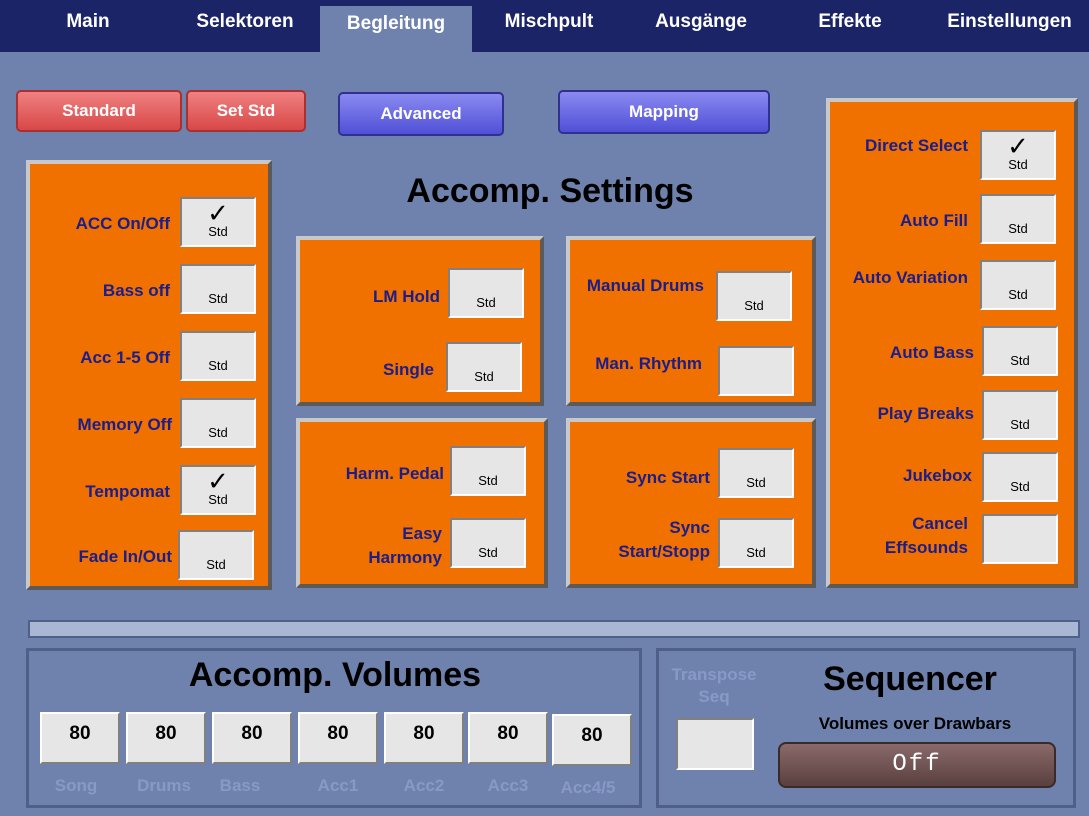  What do you see at coordinates (916, 145) in the screenshot?
I see `direct-select-label: Direct Select` at bounding box center [916, 145].